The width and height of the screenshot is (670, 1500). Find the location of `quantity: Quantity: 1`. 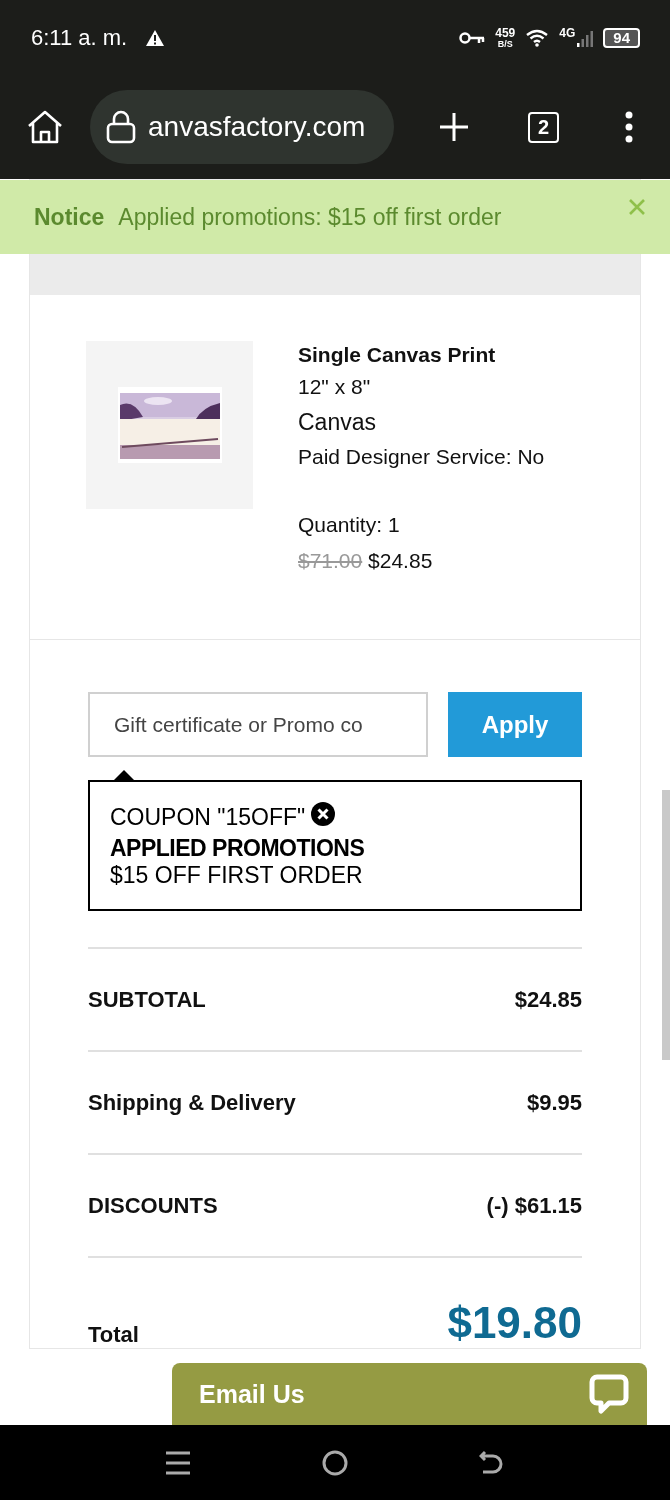

quantity: Quantity: 1 is located at coordinates (349, 525).